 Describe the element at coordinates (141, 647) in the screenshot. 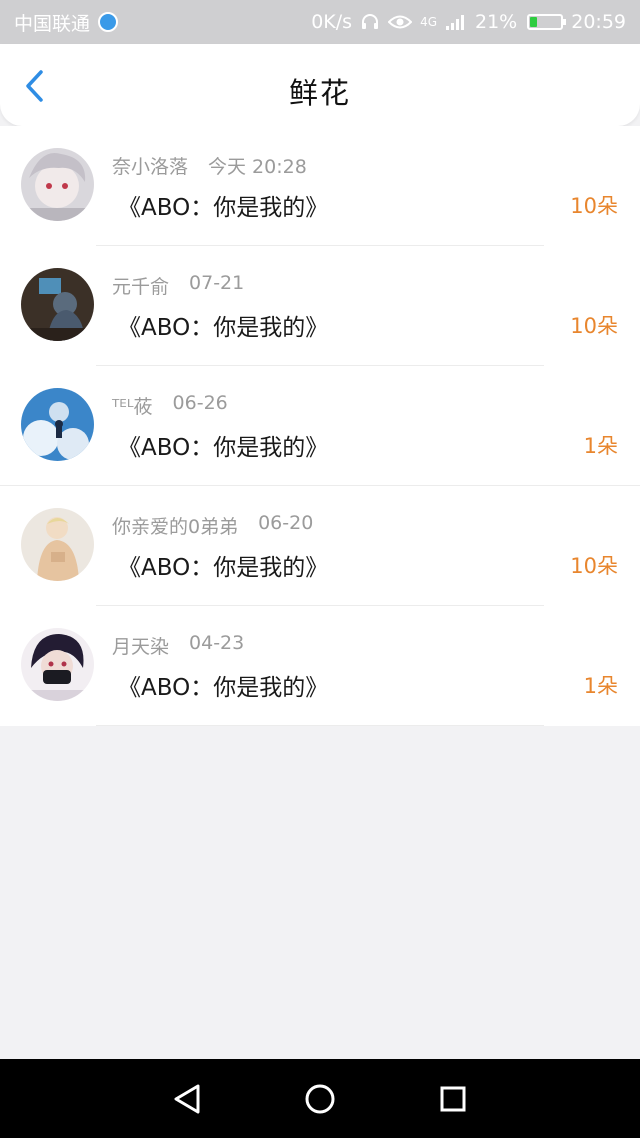

I see `sender-name: 月天染` at that location.